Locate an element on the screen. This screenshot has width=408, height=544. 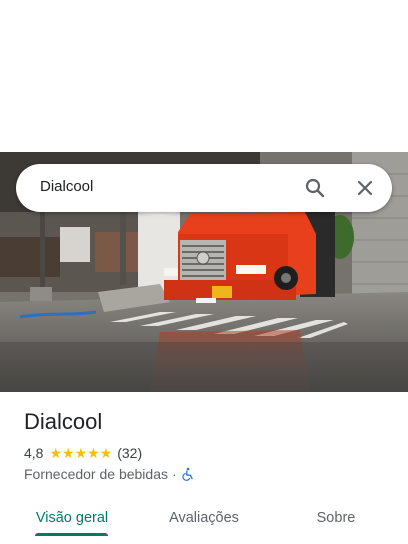
search-bar: Dialcool is located at coordinates (204, 188).